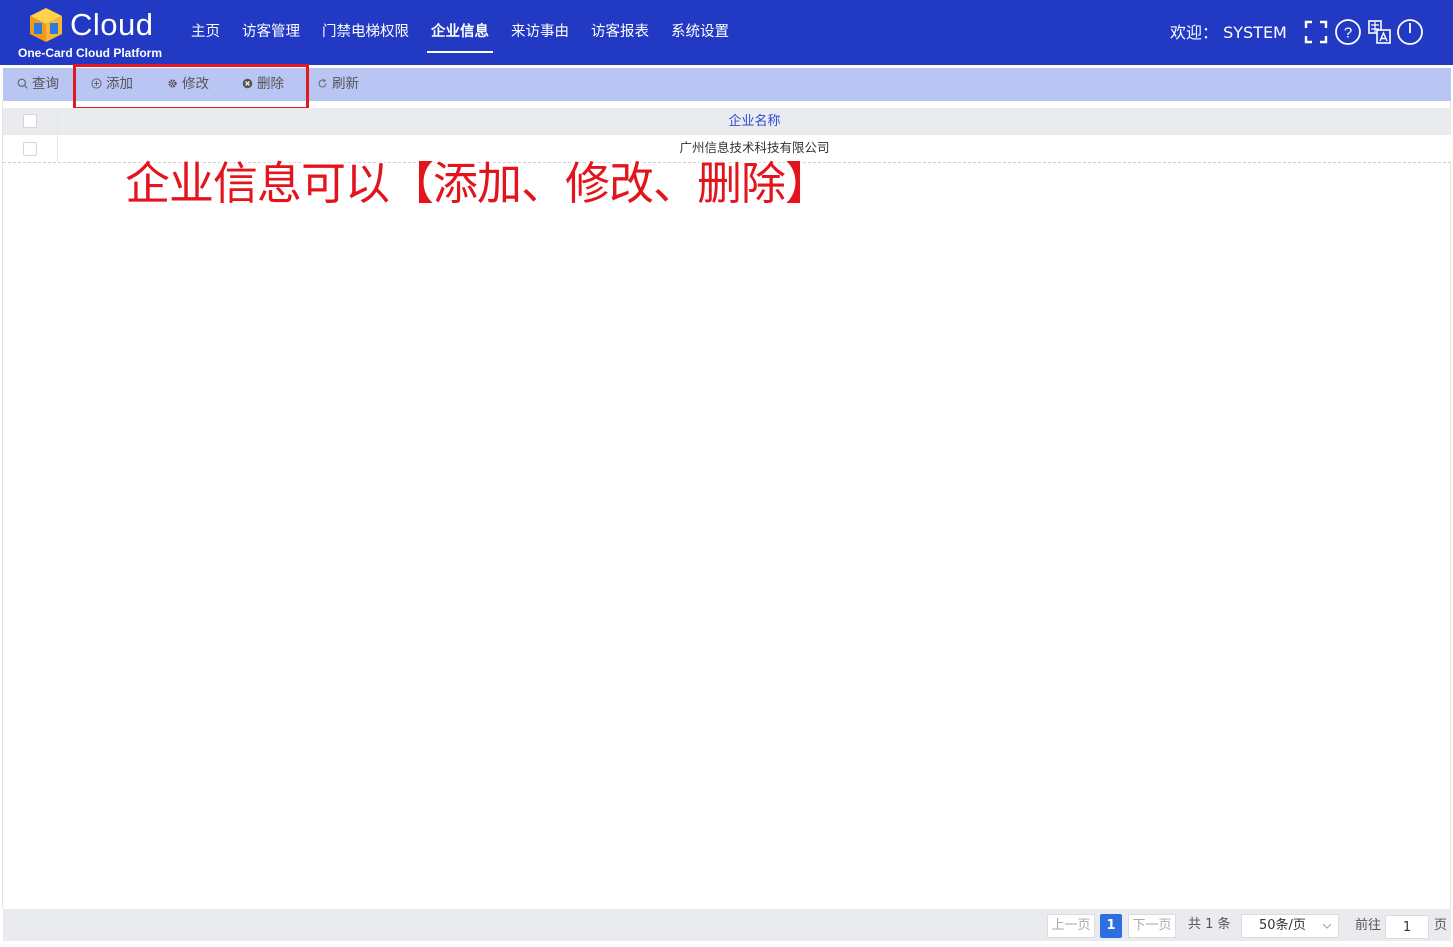 This screenshot has width=1453, height=947. What do you see at coordinates (1368, 925) in the screenshot?
I see `goto-label: 前往` at bounding box center [1368, 925].